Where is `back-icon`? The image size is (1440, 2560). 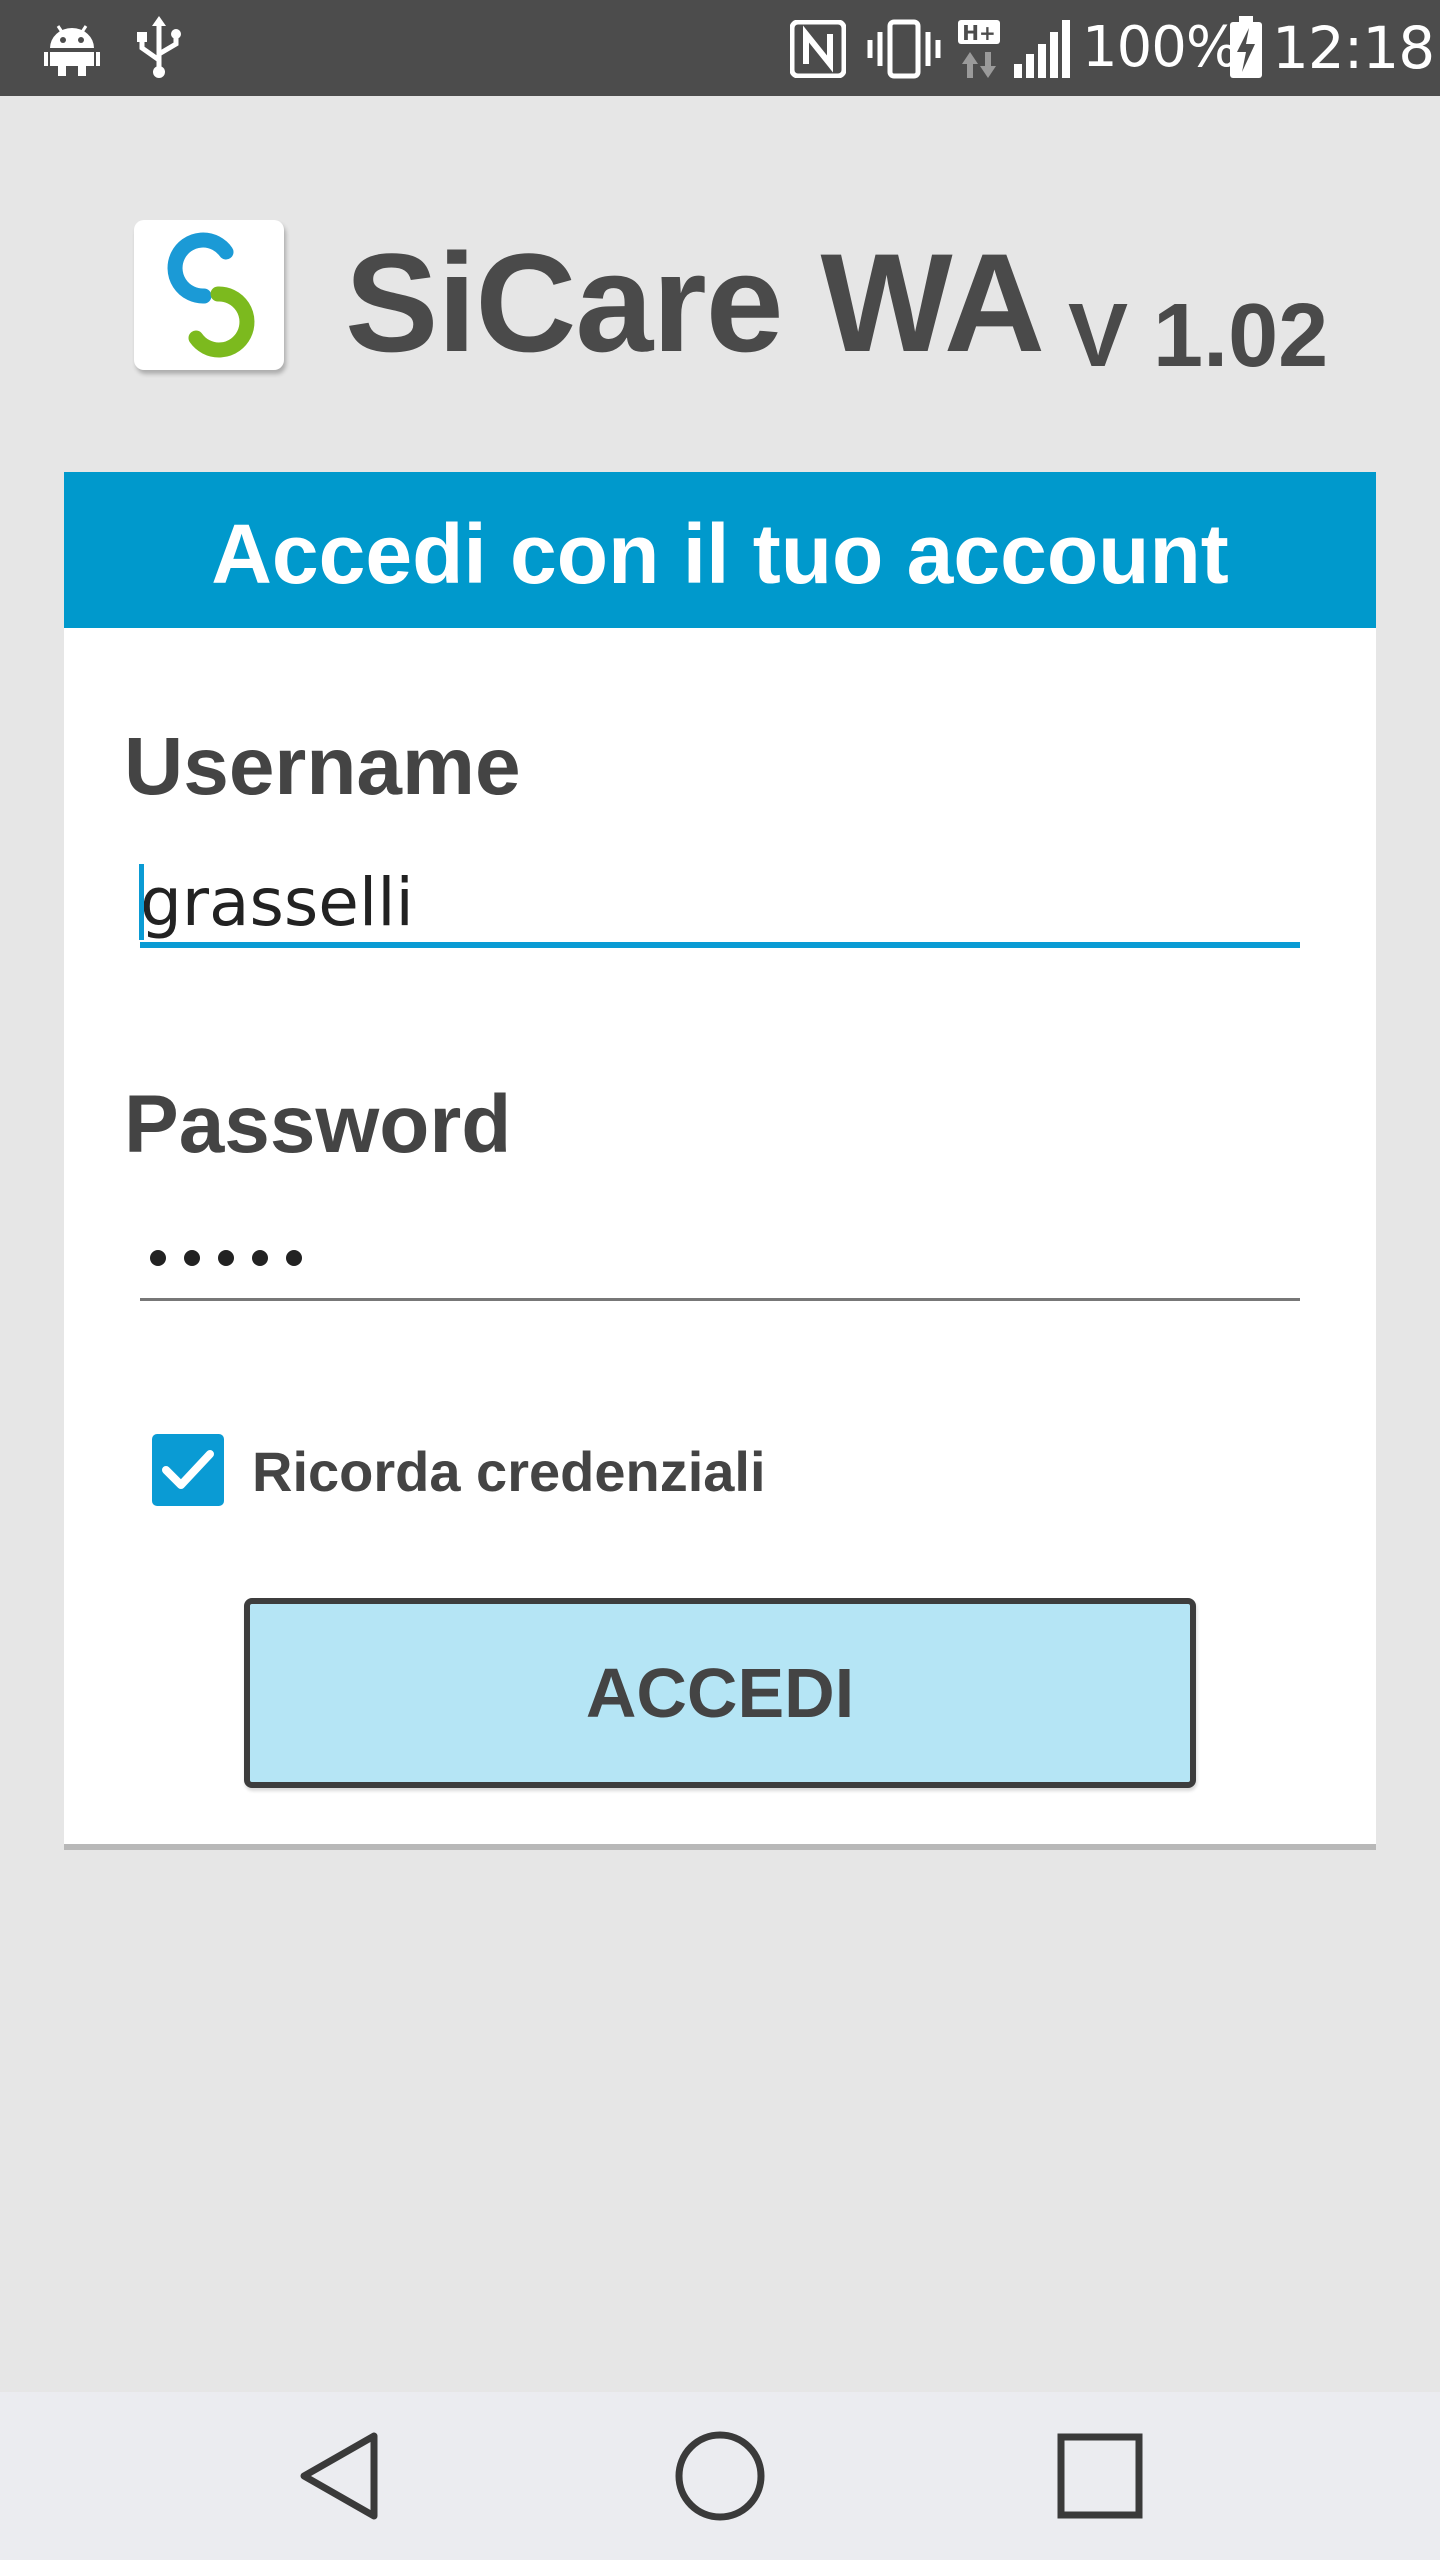 back-icon is located at coordinates (339, 2476).